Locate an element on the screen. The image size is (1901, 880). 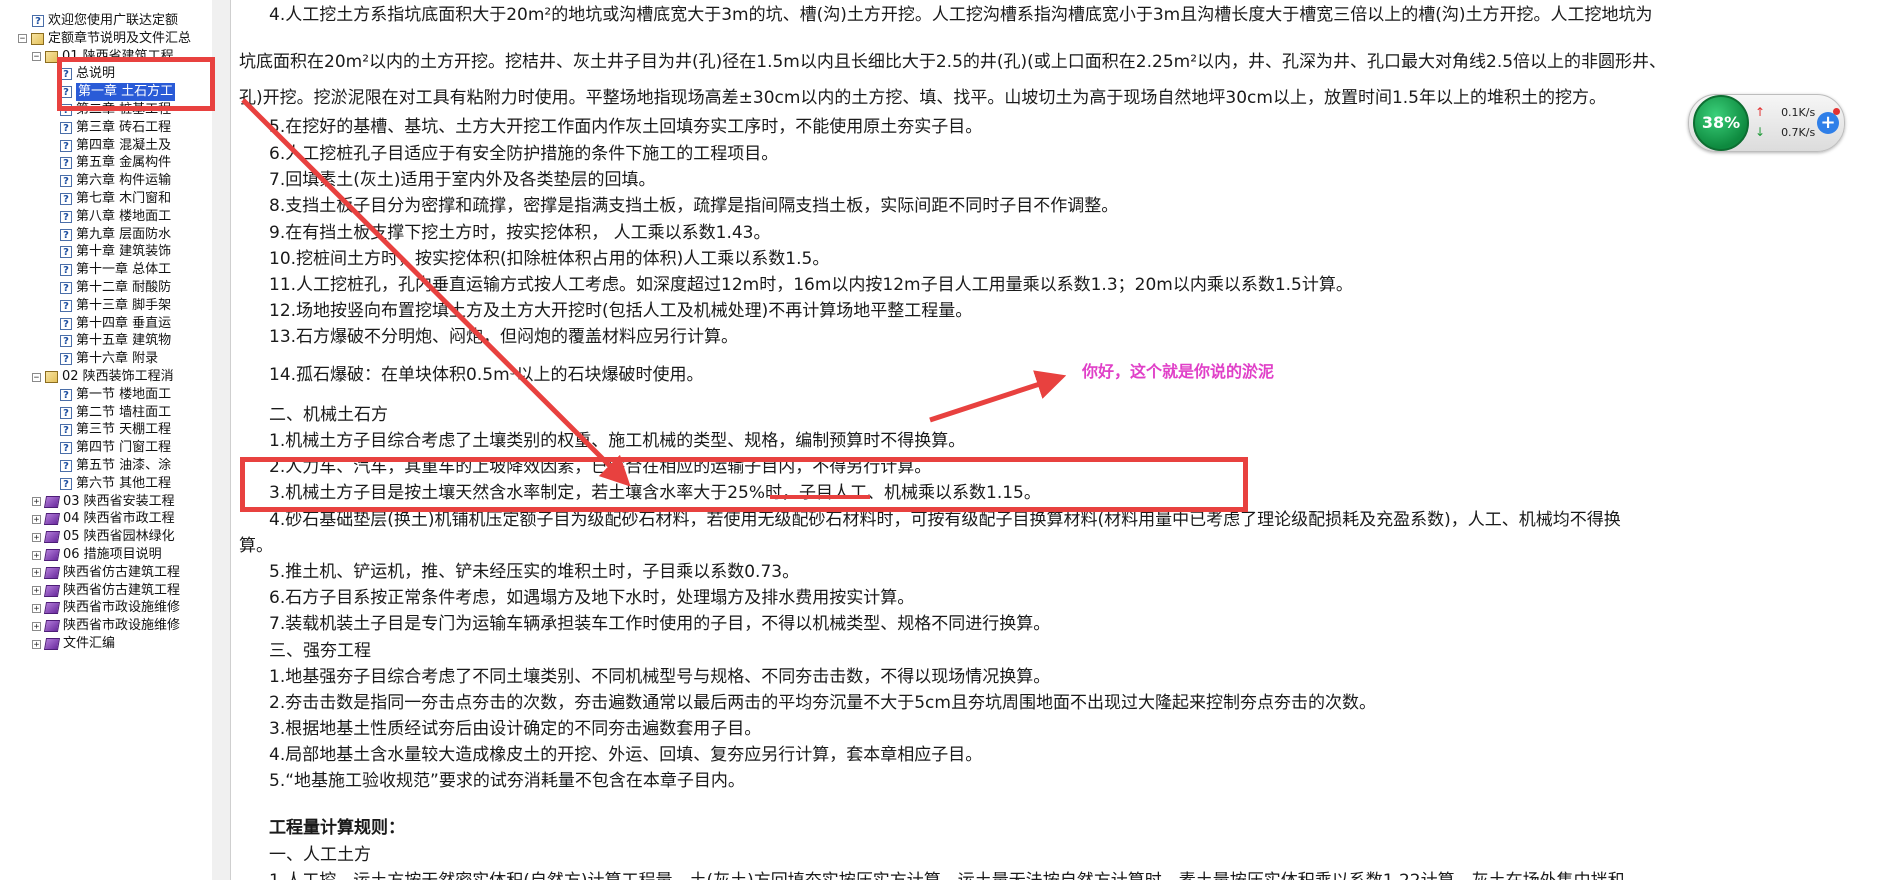
tree-item: ? 第十五章 建筑物 is located at coordinates (115, 341).